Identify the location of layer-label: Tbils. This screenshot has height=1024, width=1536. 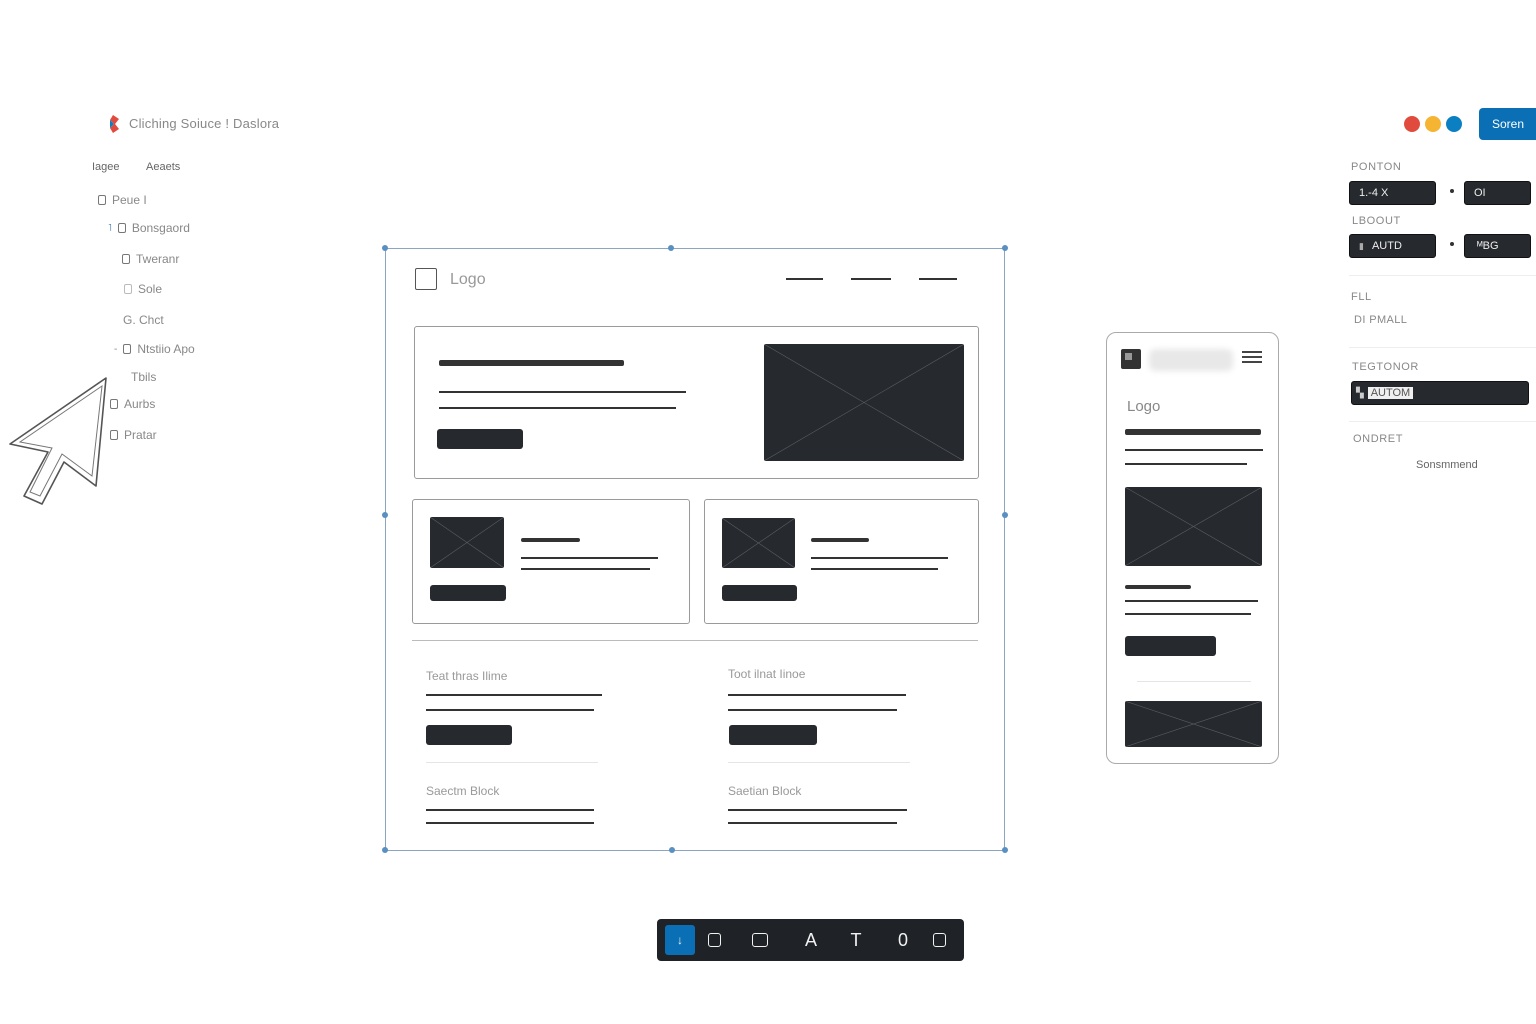
(144, 377).